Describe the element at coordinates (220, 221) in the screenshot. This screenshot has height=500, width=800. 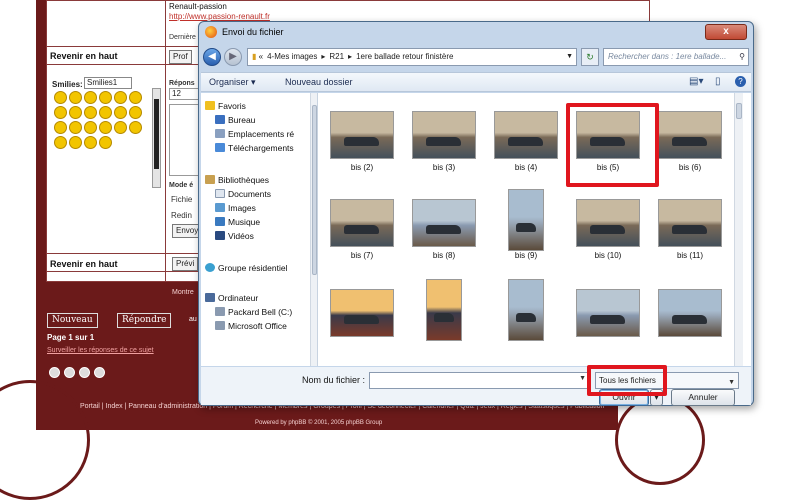
I see `music-icon` at that location.